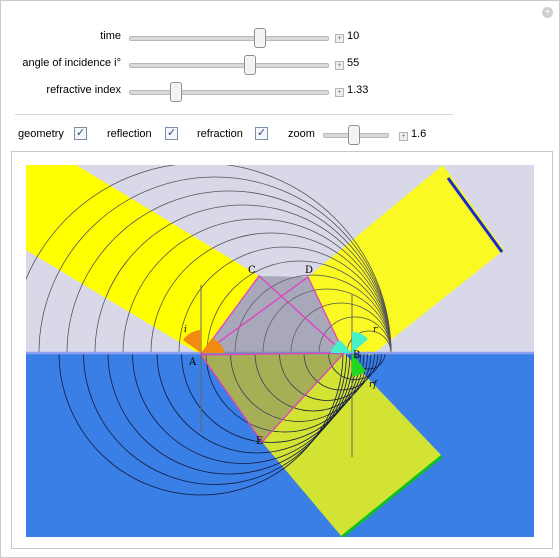 The width and height of the screenshot is (560, 558). Describe the element at coordinates (375, 330) in the screenshot. I see `reflection-angle-label: r` at that location.